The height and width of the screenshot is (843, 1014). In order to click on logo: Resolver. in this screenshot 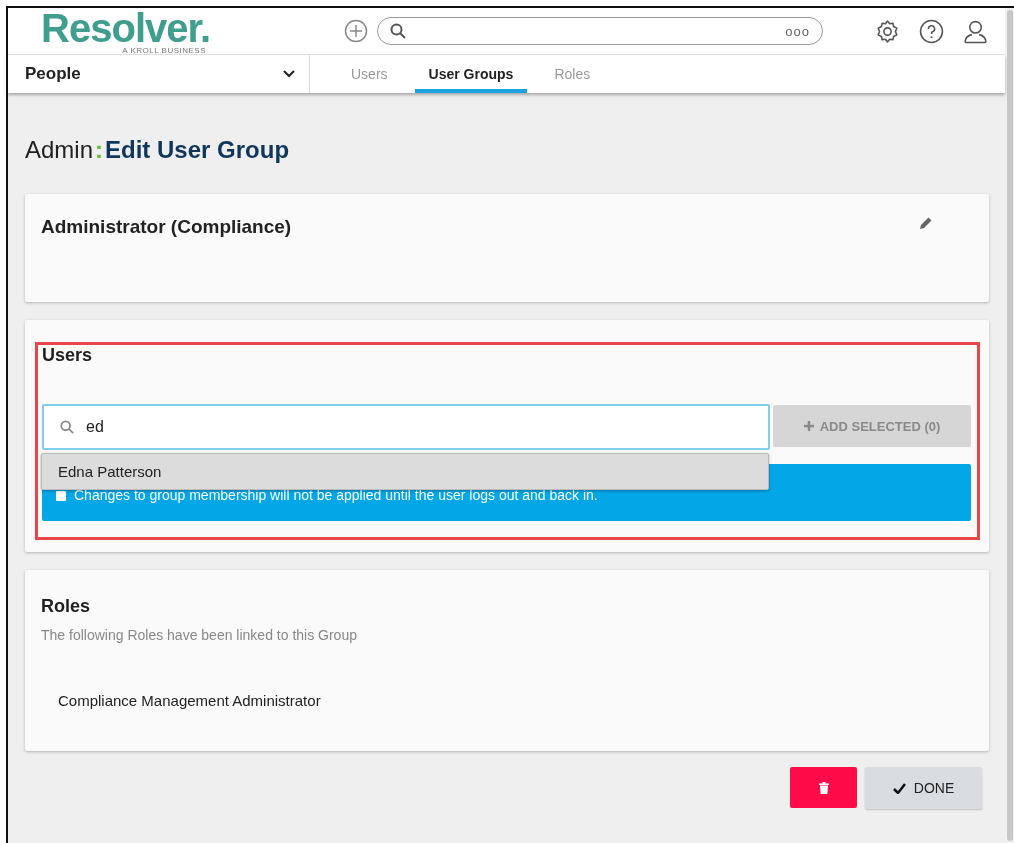, I will do `click(125, 27)`.